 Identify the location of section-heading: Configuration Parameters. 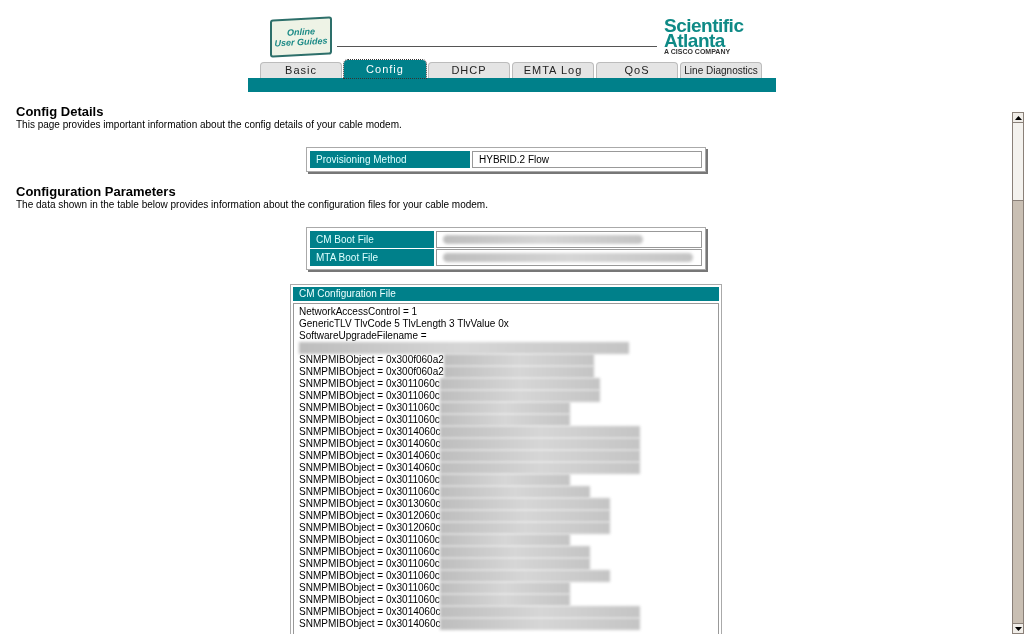
(96, 191).